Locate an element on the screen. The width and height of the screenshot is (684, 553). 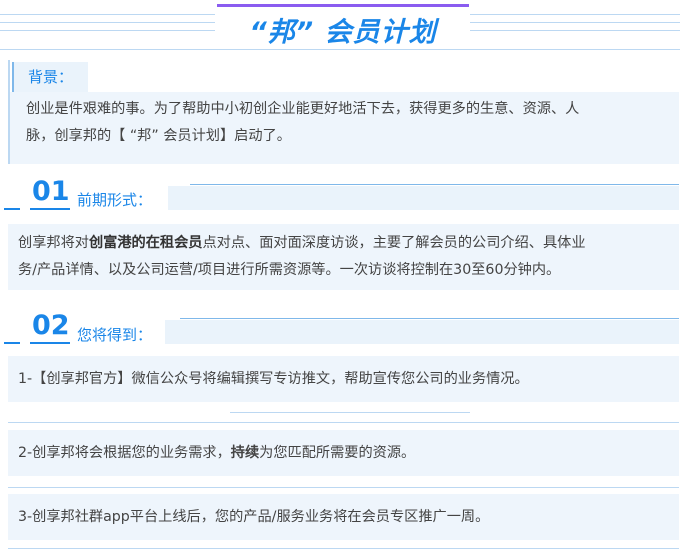
background-line-2: 脉，创享邦的【 “邦” 会员计划】启动了。 is located at coordinates (158, 136).